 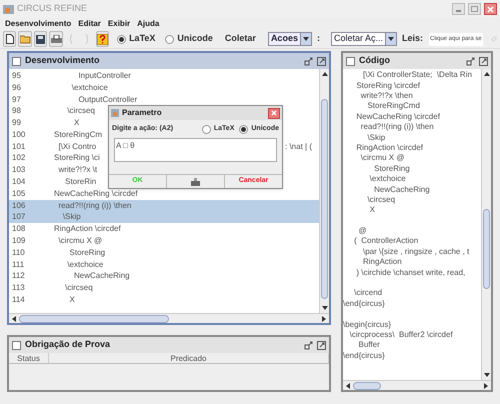 What do you see at coordinates (367, 293) in the screenshot?
I see `code-text: \circend` at bounding box center [367, 293].